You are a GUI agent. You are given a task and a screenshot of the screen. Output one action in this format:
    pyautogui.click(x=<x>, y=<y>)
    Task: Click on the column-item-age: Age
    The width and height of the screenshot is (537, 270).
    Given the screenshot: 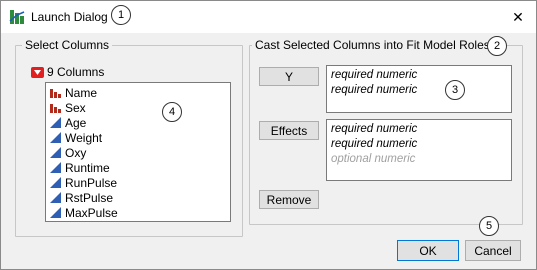 What is the action you would take?
    pyautogui.click(x=68, y=122)
    